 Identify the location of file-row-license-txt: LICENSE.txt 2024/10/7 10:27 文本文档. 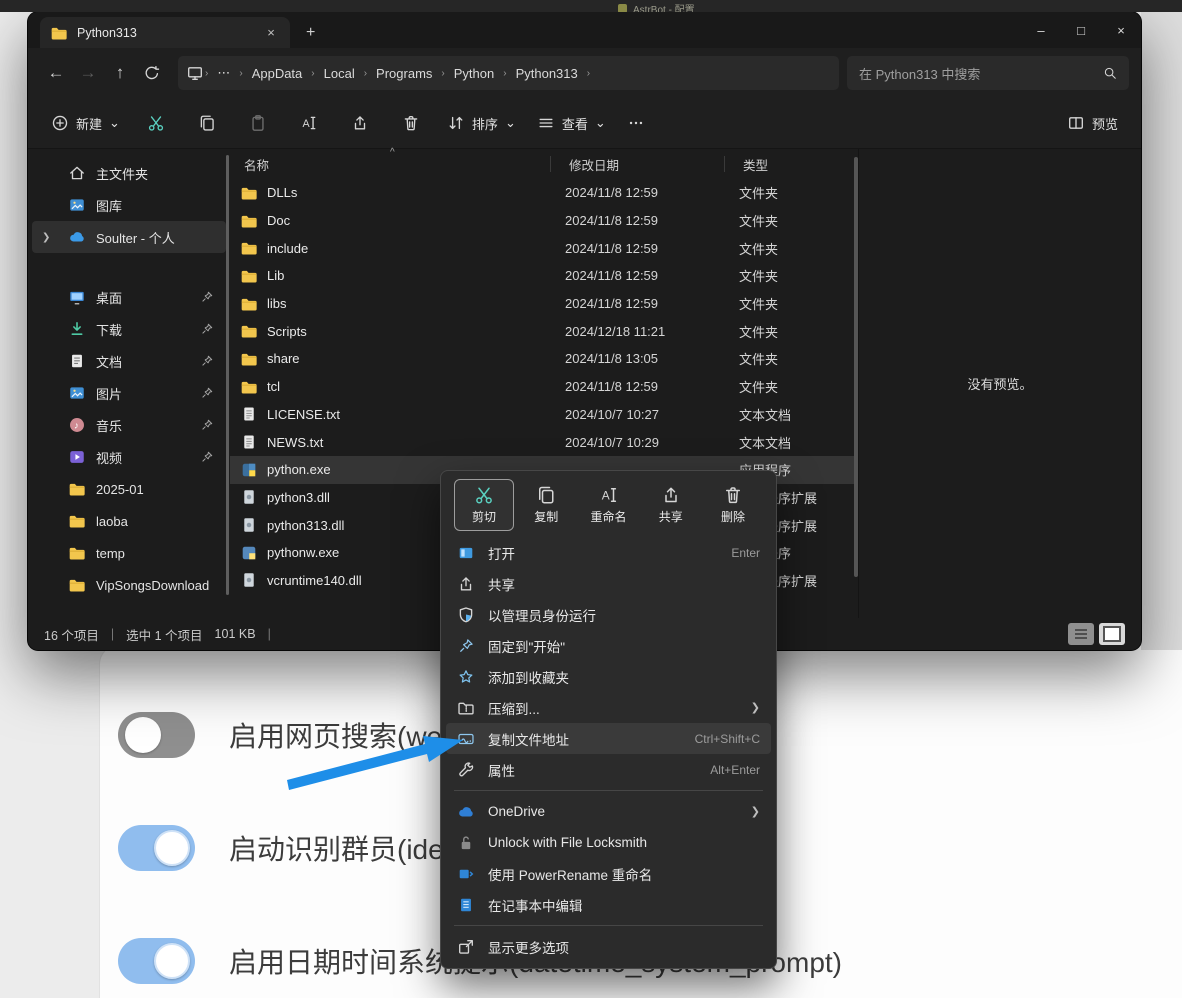
(544, 415).